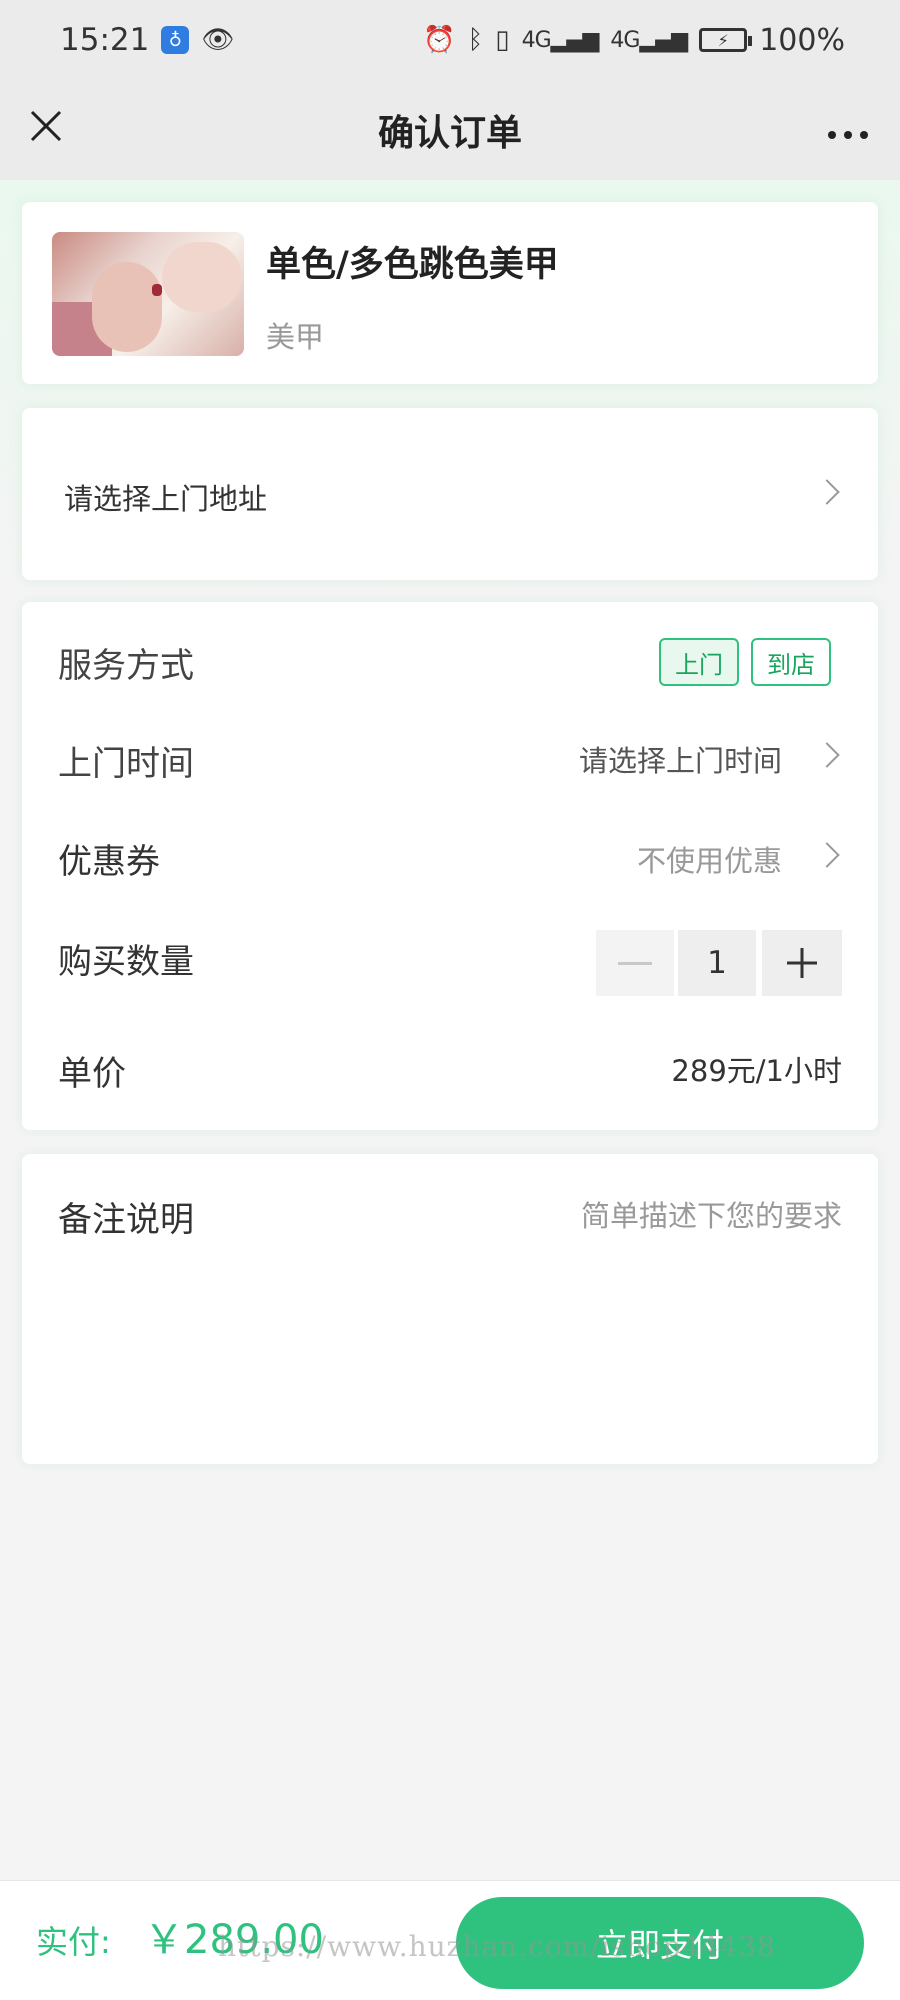 The height and width of the screenshot is (2000, 900). What do you see at coordinates (126, 666) in the screenshot?
I see `service-method-label: 服务方式` at bounding box center [126, 666].